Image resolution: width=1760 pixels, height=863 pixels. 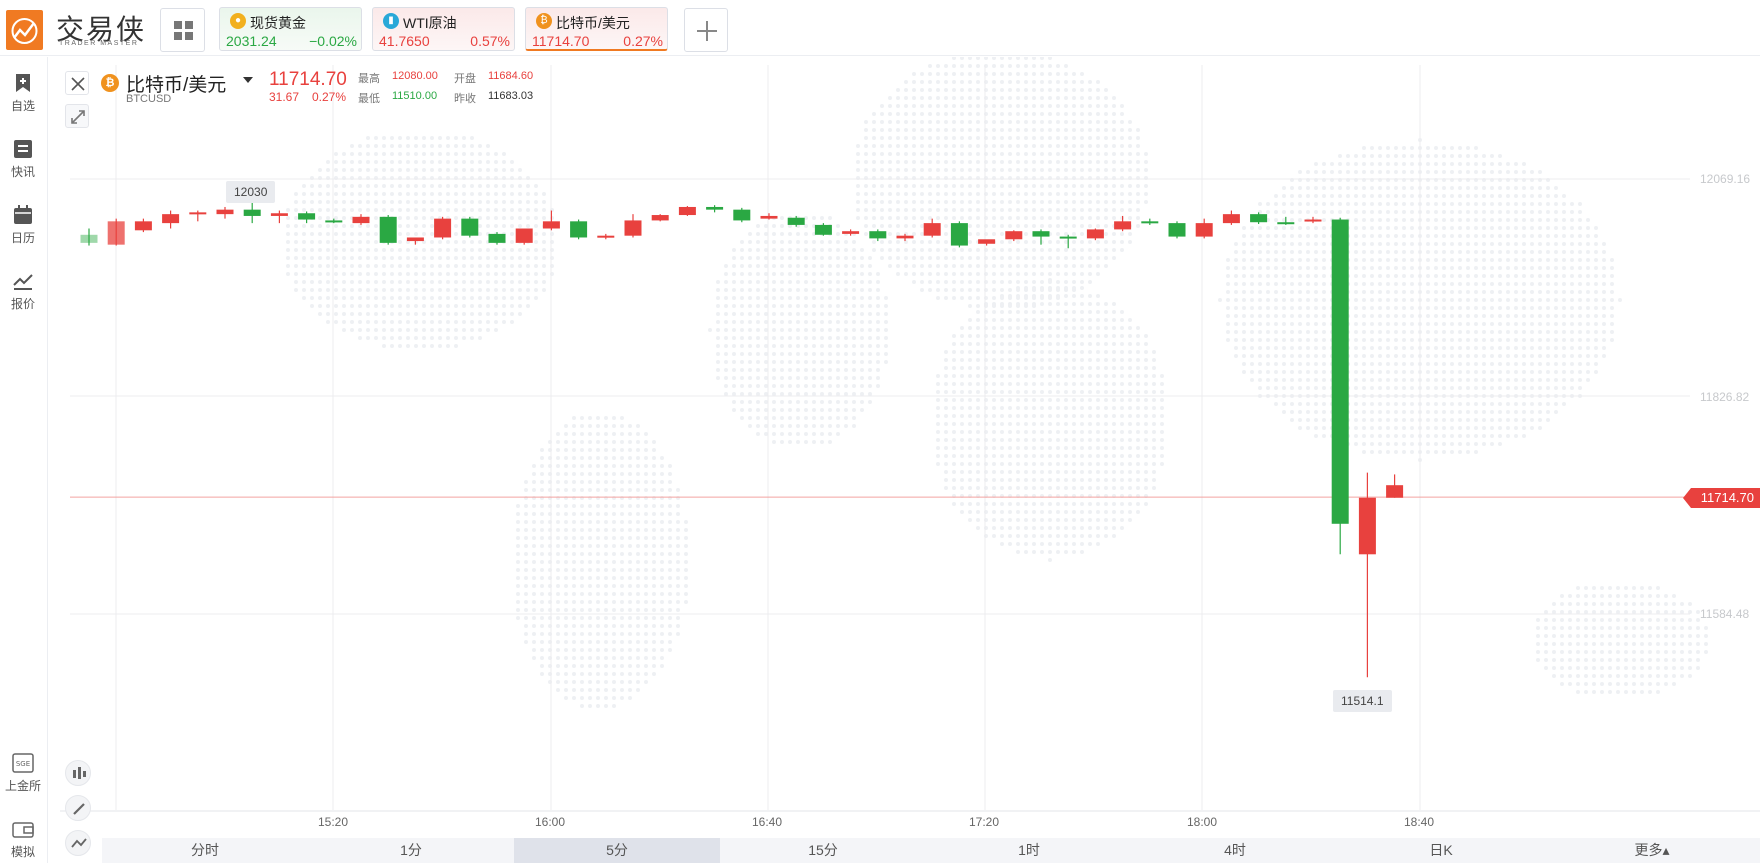 What do you see at coordinates (596, 29) in the screenshot?
I see `ticker-bitcoin: ₿ 比特币/美元 11714.70 0.27%` at bounding box center [596, 29].